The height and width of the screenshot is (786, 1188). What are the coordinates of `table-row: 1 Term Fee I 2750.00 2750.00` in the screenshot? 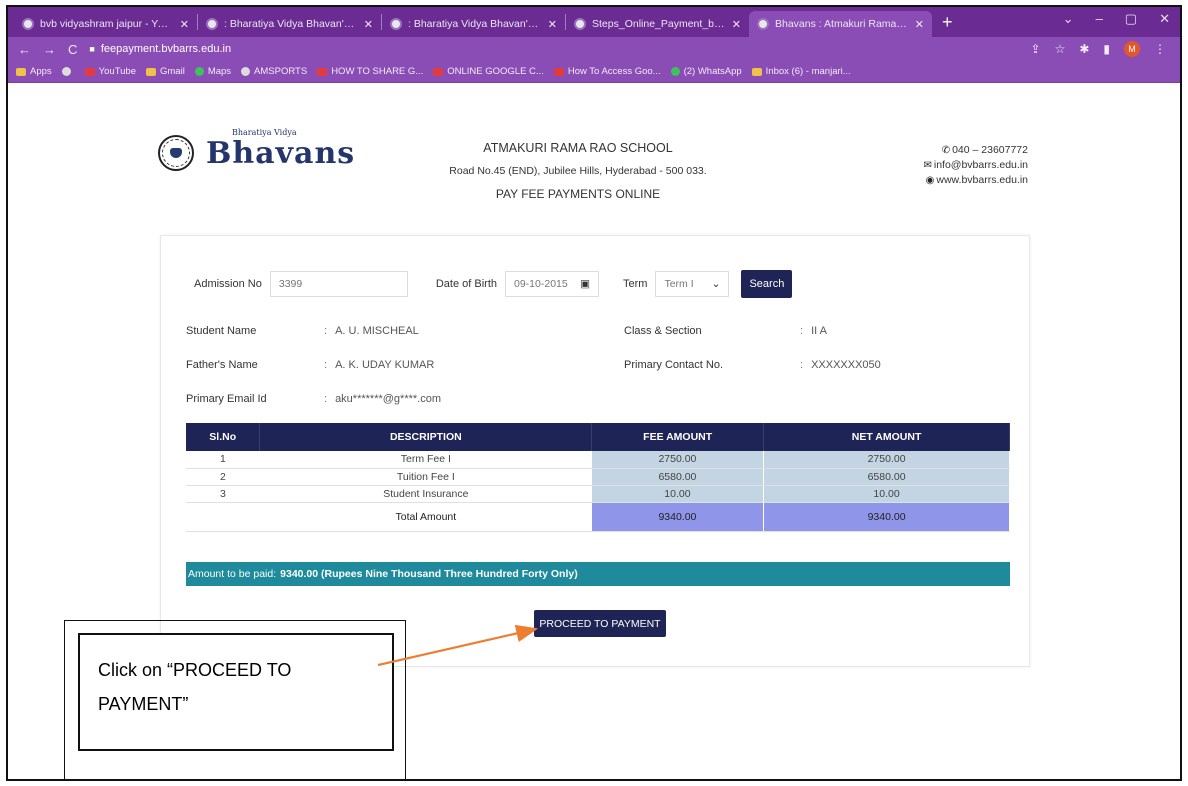 It's located at (598, 460).